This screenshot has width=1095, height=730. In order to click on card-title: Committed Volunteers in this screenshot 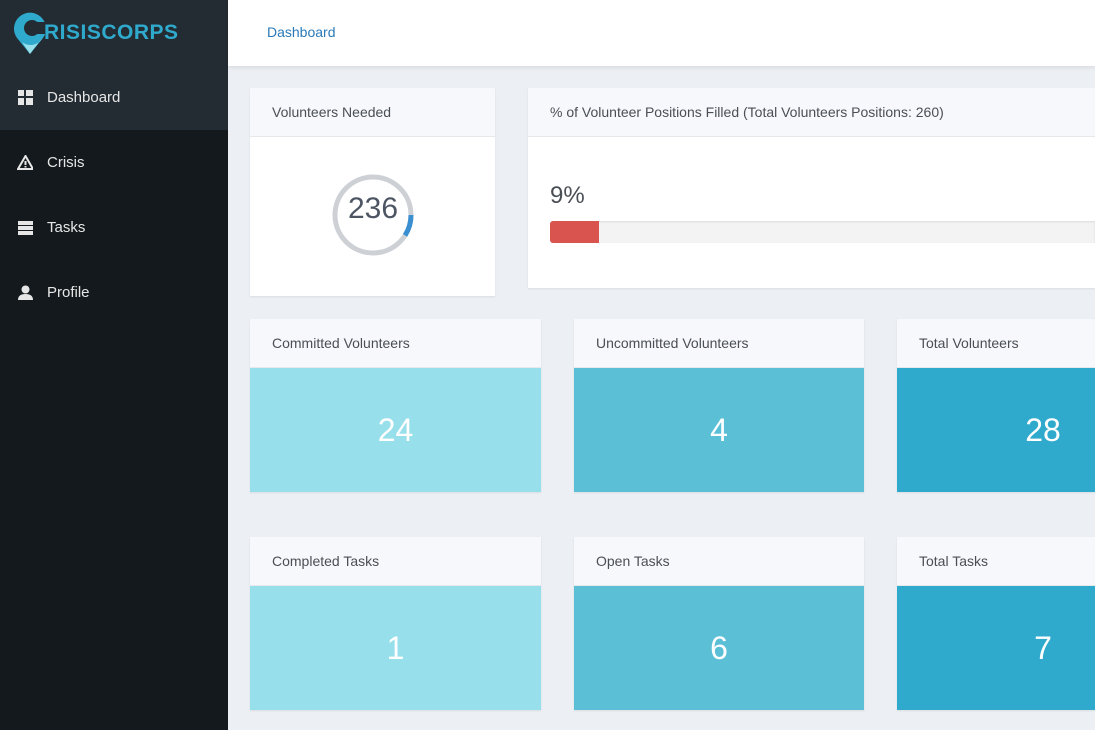, I will do `click(395, 343)`.